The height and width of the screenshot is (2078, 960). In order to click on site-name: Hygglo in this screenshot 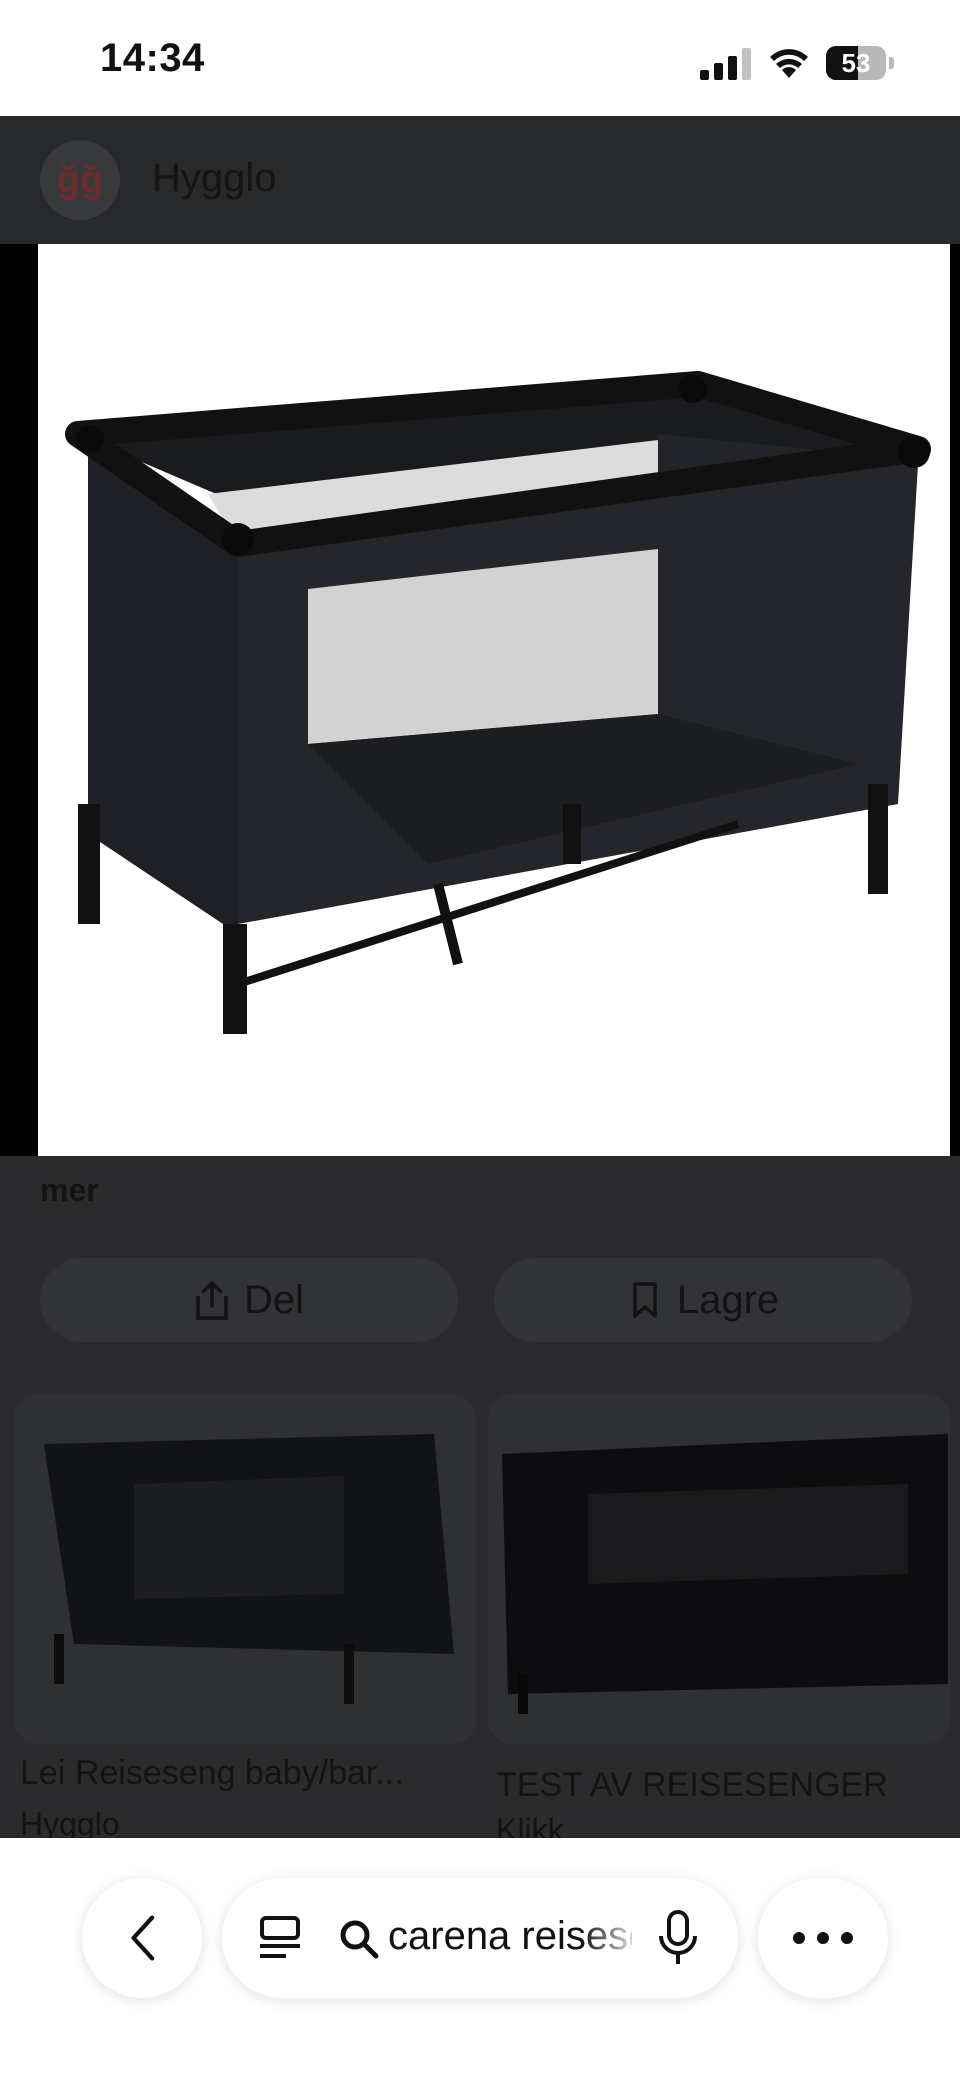, I will do `click(214, 178)`.